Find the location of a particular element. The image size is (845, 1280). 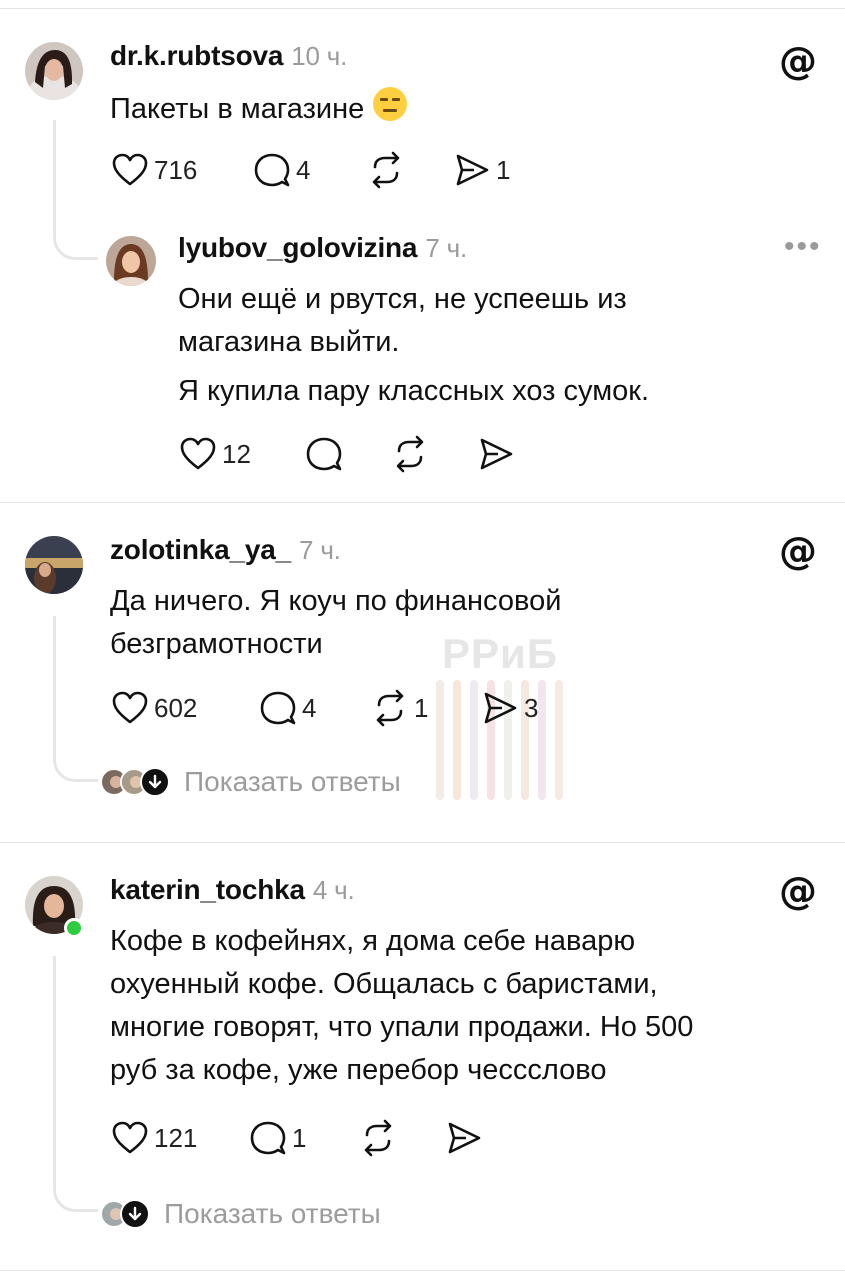

like-button: 121 is located at coordinates (179, 1138).